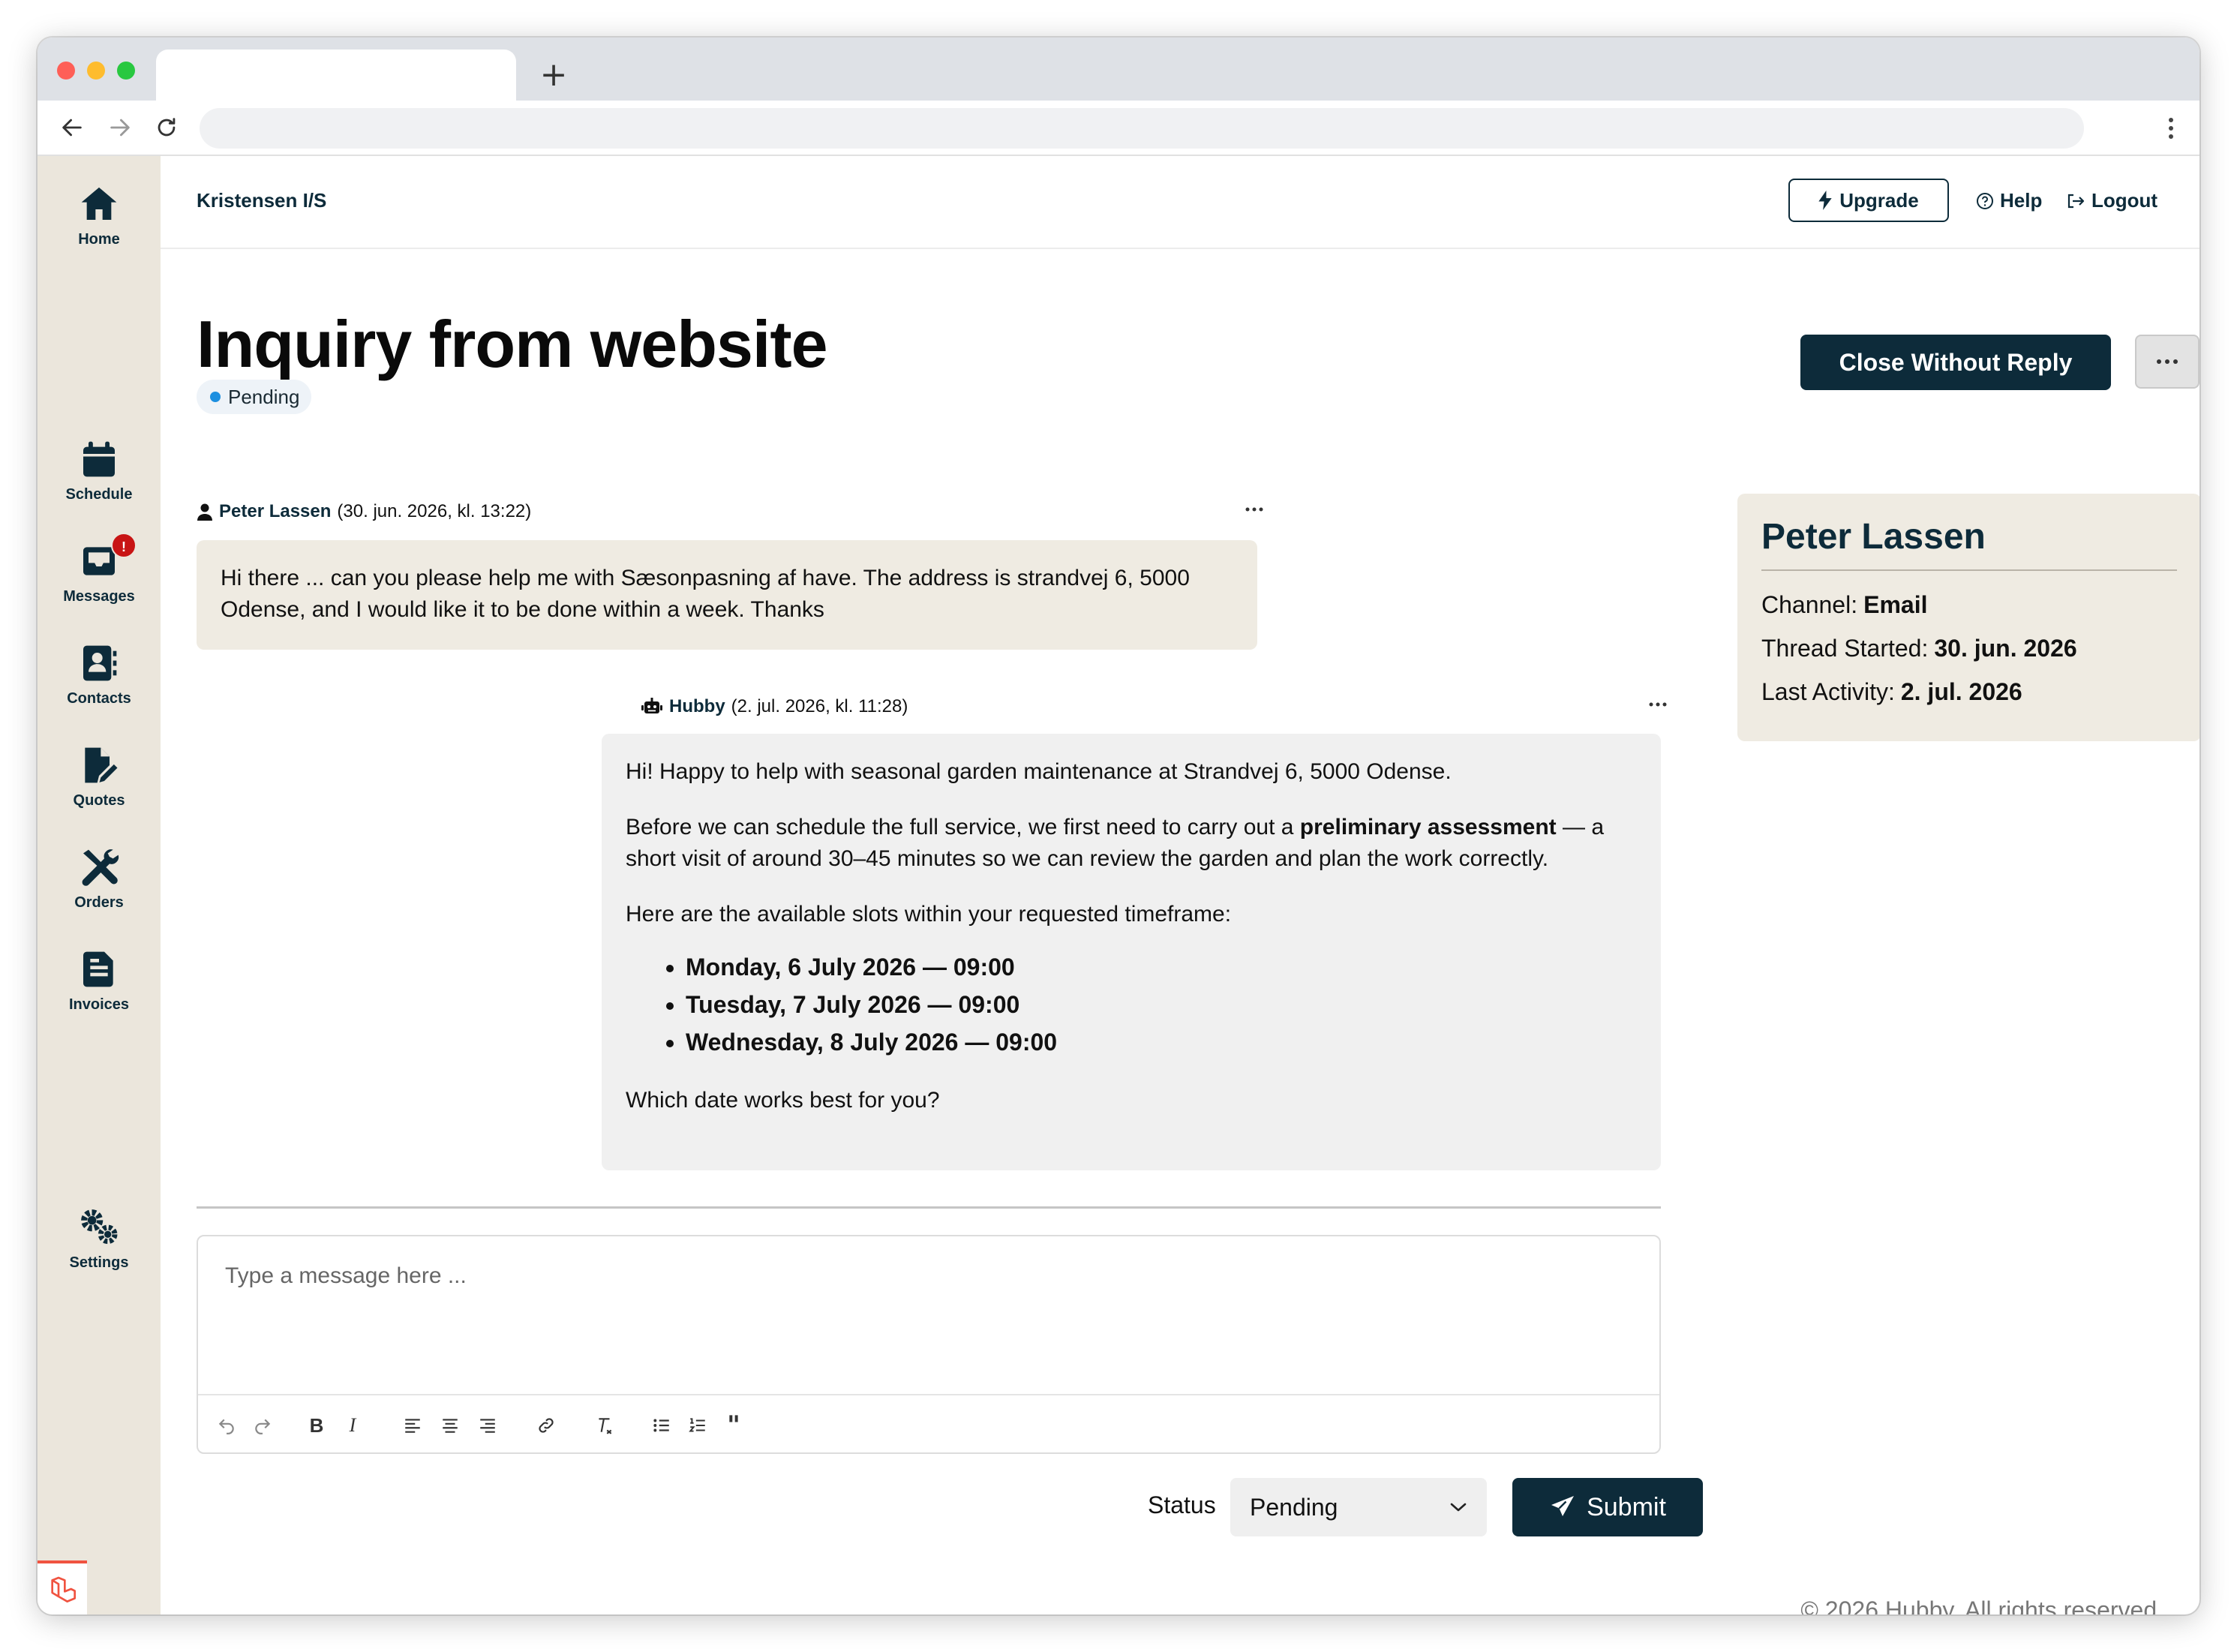  Describe the element at coordinates (100, 663) in the screenshot. I see `contact-book-icon` at that location.